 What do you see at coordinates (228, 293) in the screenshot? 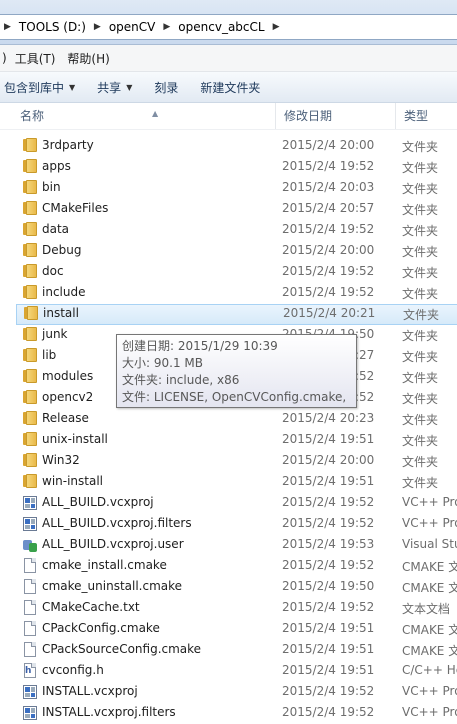
I see `file-row: include 2015/2/4 19:52 文件夹` at bounding box center [228, 293].